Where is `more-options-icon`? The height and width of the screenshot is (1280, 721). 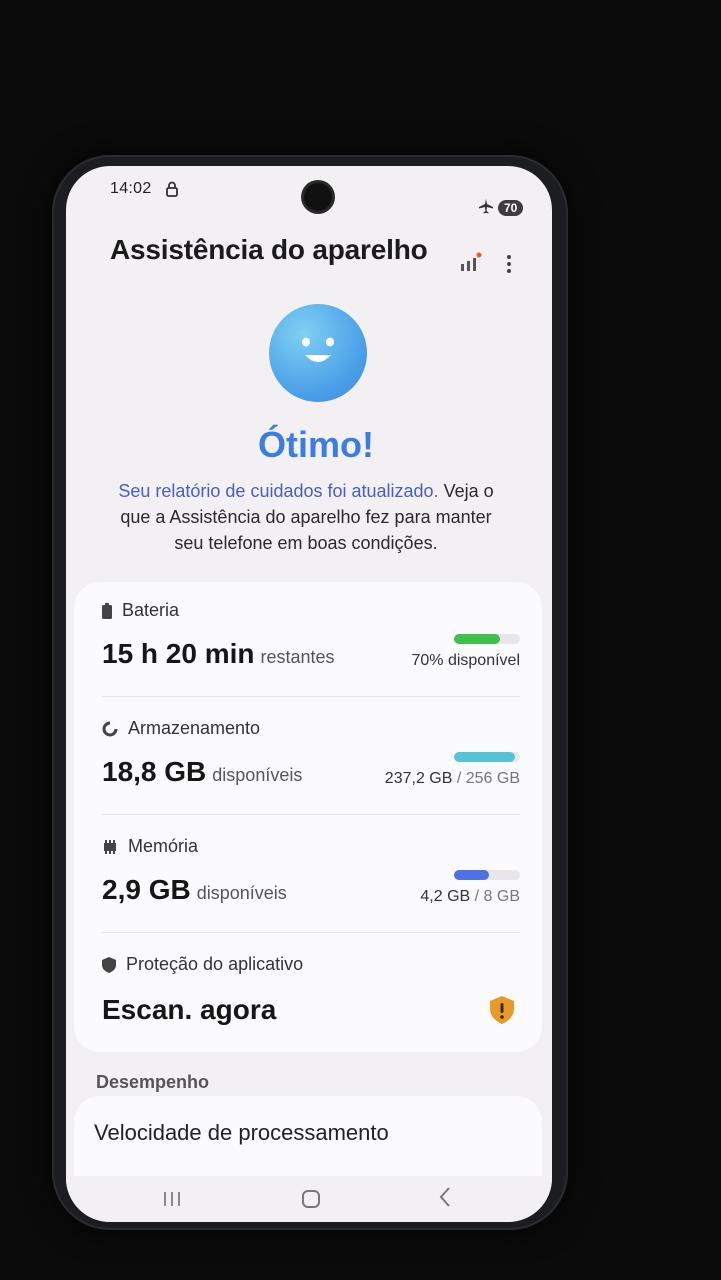
more-options-icon is located at coordinates (509, 264).